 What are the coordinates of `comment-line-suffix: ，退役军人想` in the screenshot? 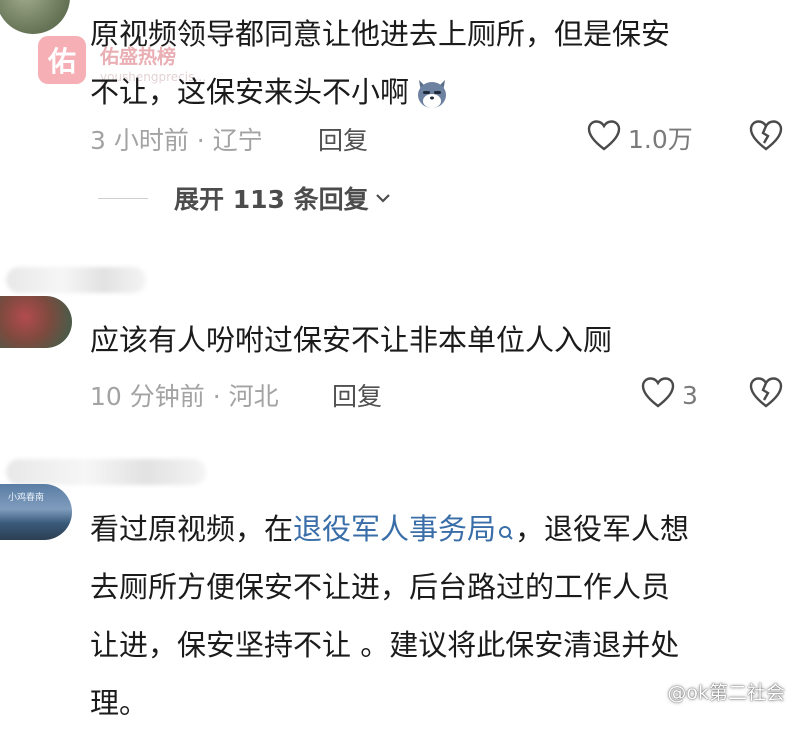 It's located at (602, 529).